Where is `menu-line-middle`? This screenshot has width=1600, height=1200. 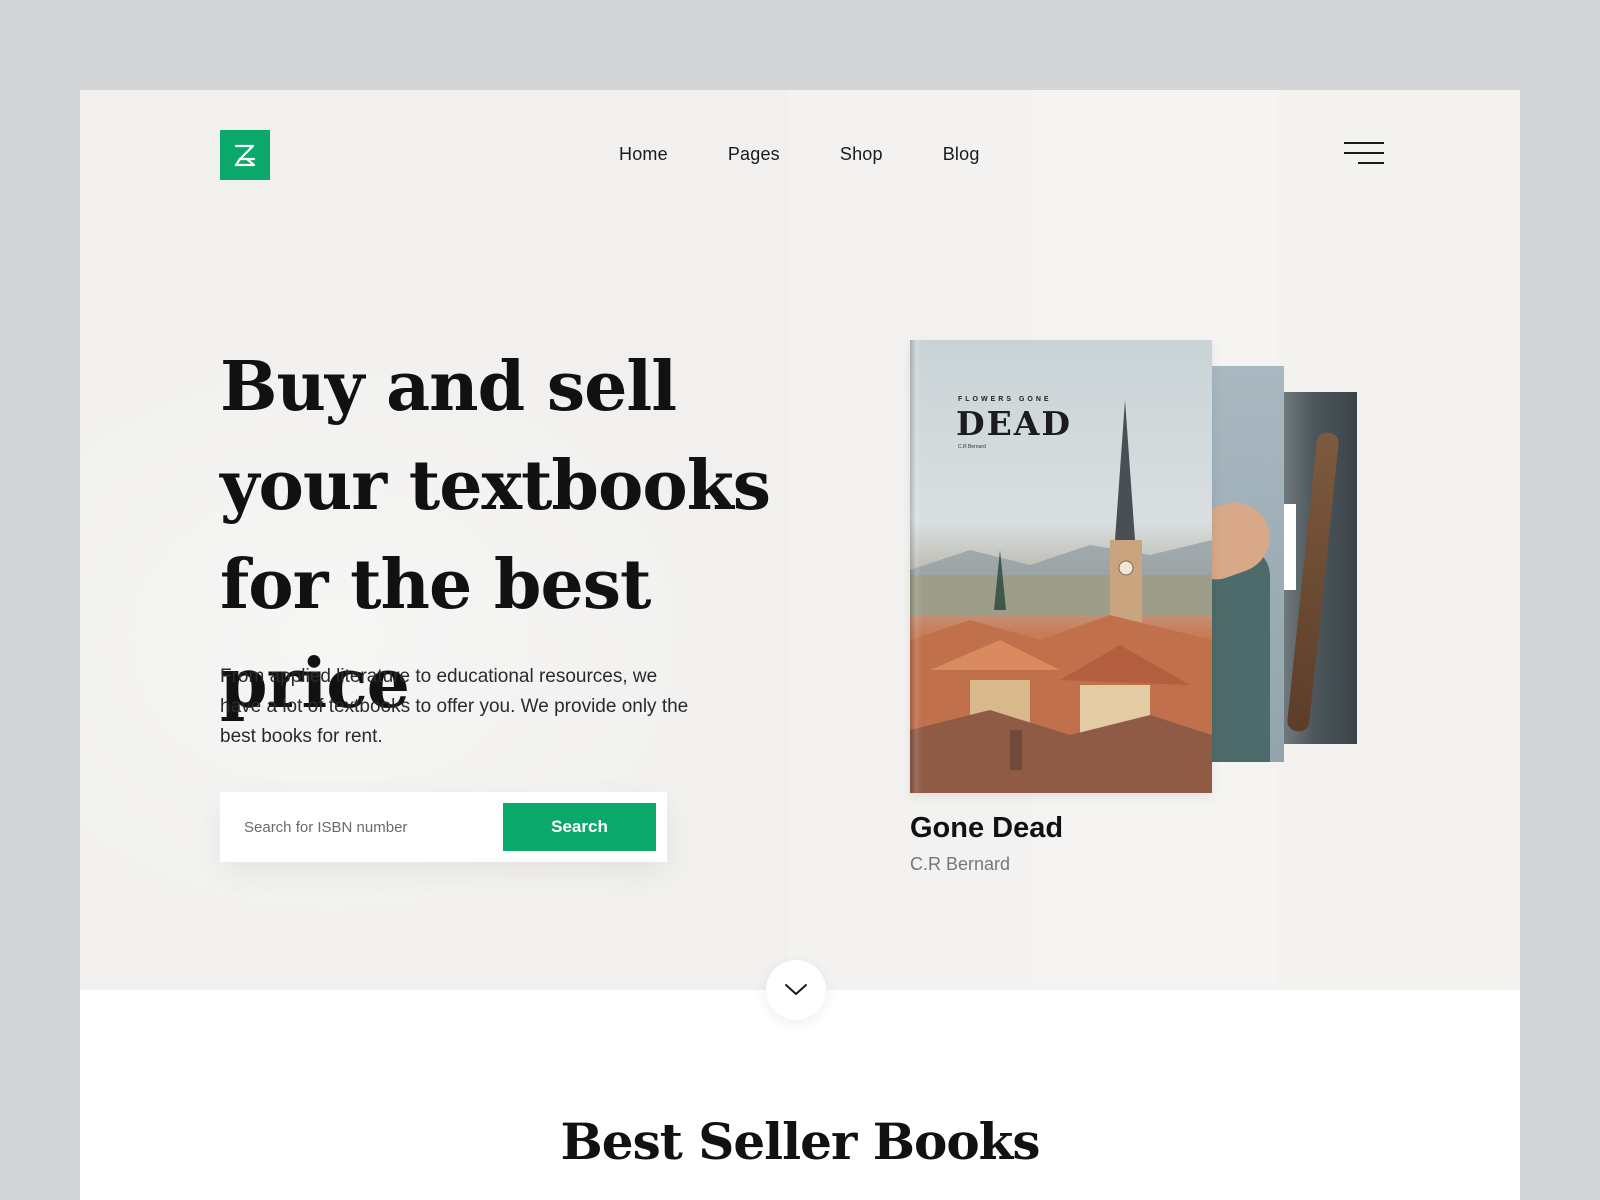
menu-line-middle is located at coordinates (1364, 153).